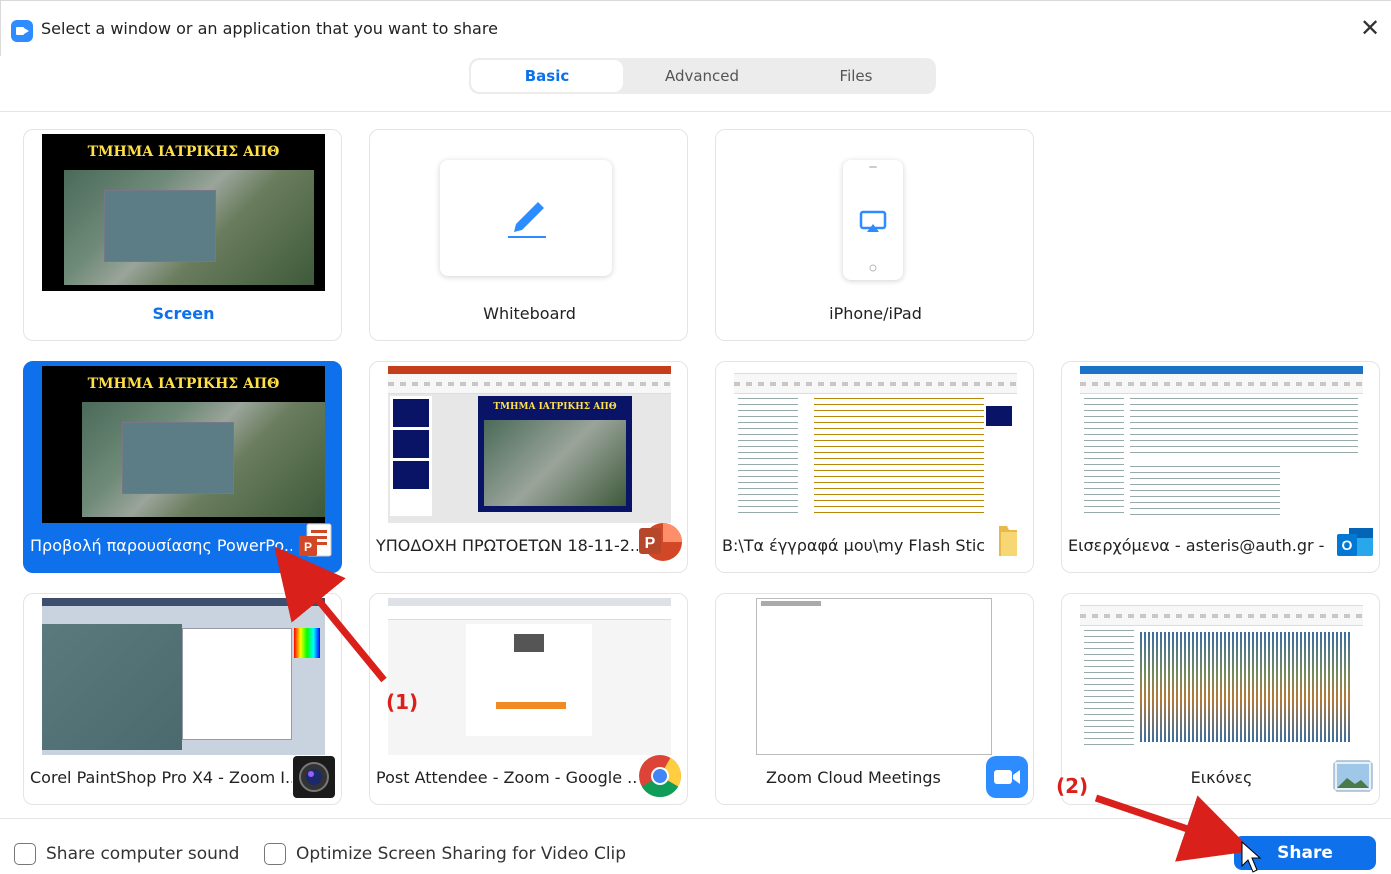  I want to click on tab-bar: Basic Advanced Files, so click(702, 76).